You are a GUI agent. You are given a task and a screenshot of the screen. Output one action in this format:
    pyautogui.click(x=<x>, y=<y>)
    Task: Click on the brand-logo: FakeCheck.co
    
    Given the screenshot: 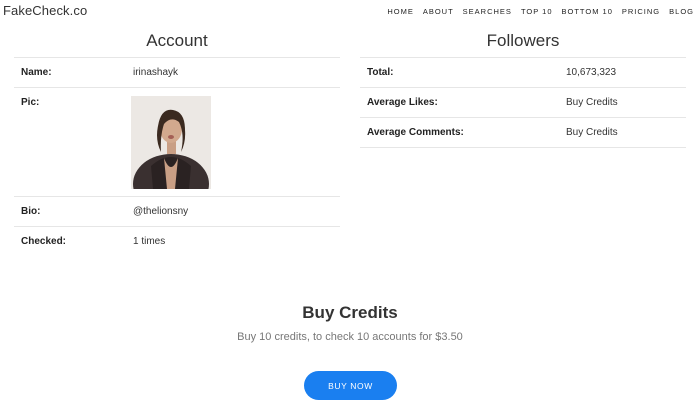 What is the action you would take?
    pyautogui.click(x=45, y=10)
    